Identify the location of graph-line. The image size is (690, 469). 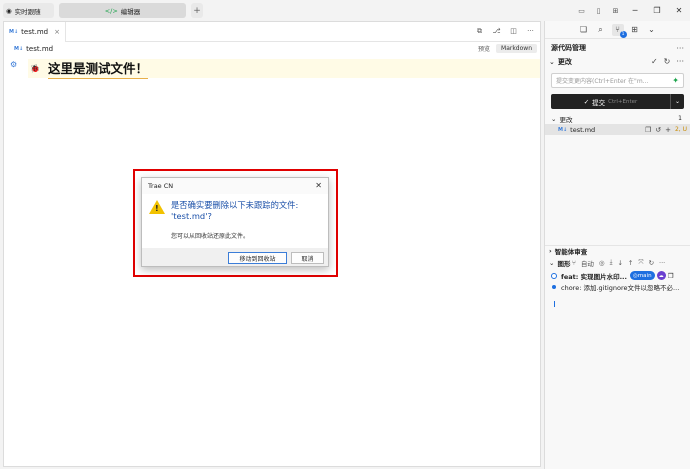
(554, 304).